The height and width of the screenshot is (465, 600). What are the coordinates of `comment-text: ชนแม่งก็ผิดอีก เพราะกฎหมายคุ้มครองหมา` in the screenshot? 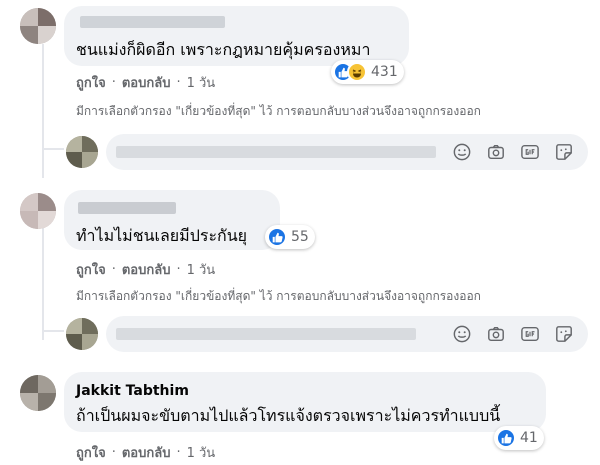 It's located at (223, 49).